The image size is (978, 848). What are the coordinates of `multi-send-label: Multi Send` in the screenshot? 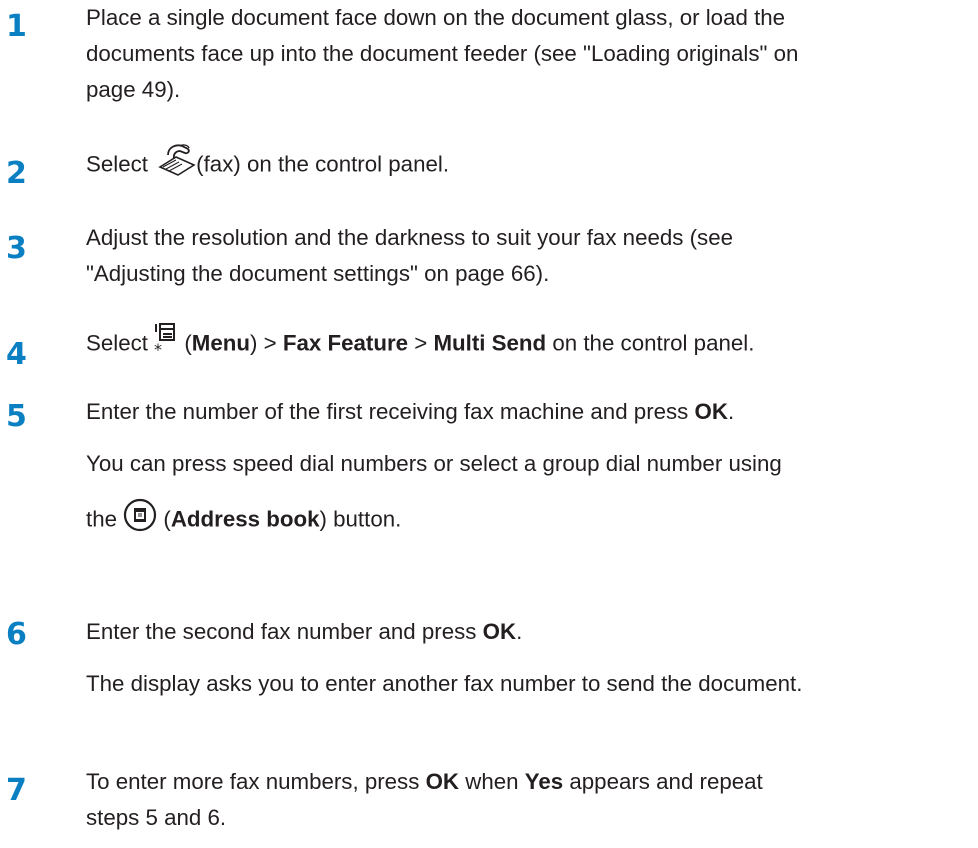 It's located at (490, 343).